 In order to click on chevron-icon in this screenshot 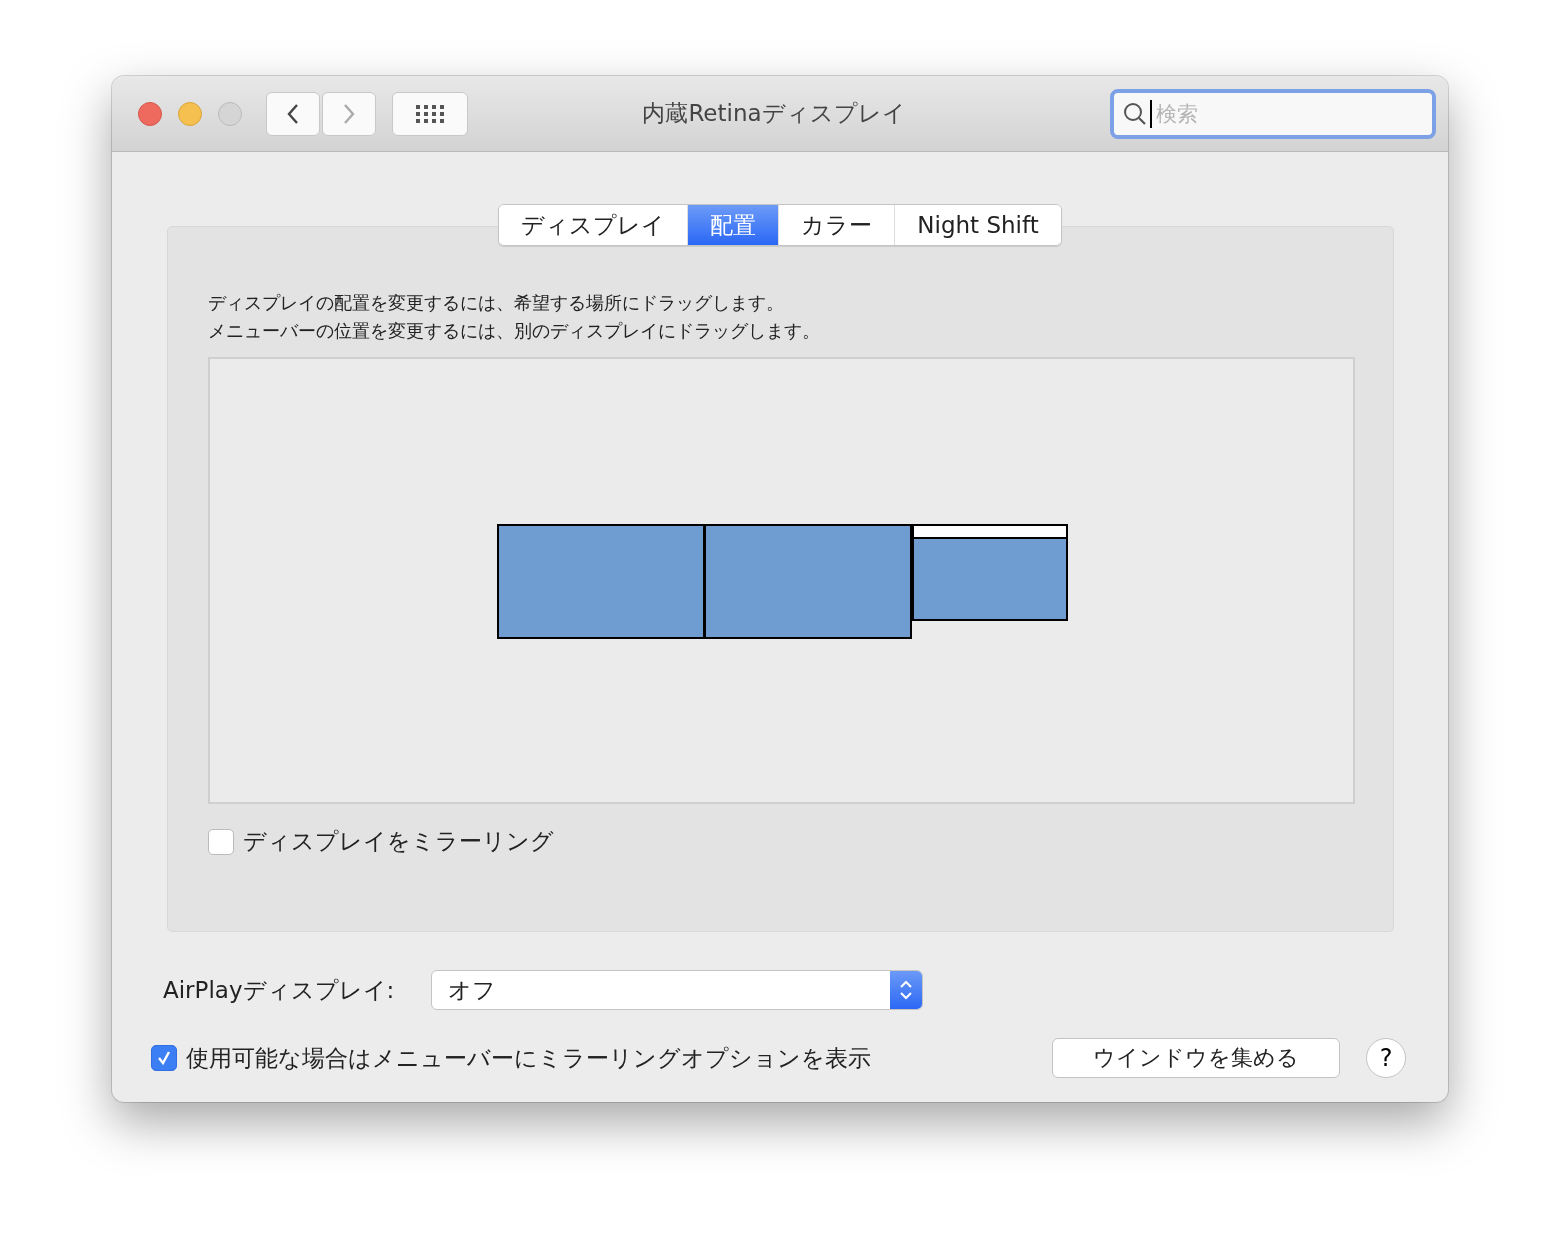, I will do `click(906, 990)`.